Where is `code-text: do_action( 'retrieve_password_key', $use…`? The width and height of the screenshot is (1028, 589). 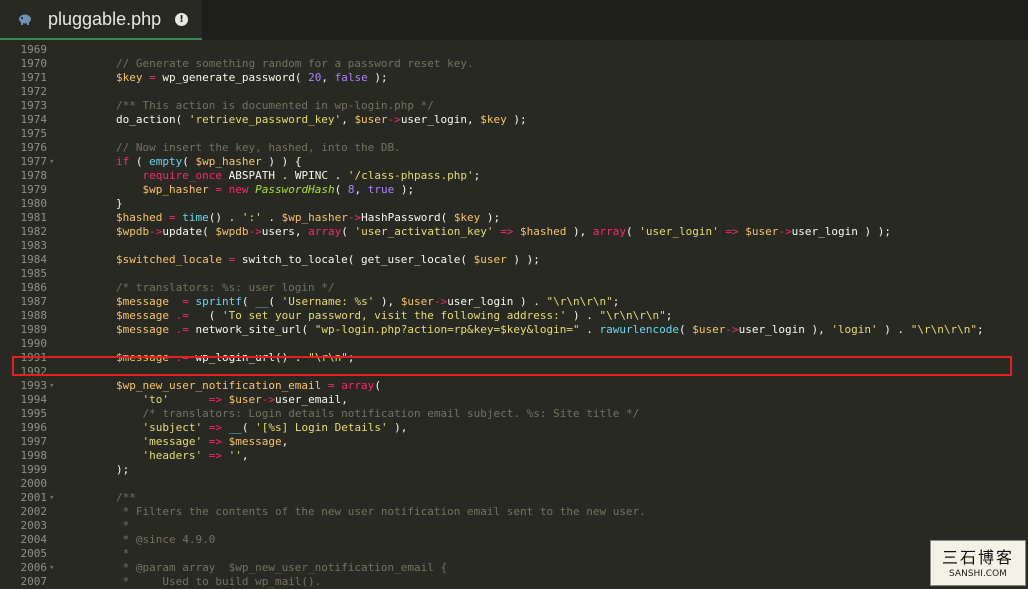
code-text: do_action( 'retrieve_password_key', $use… is located at coordinates (321, 120).